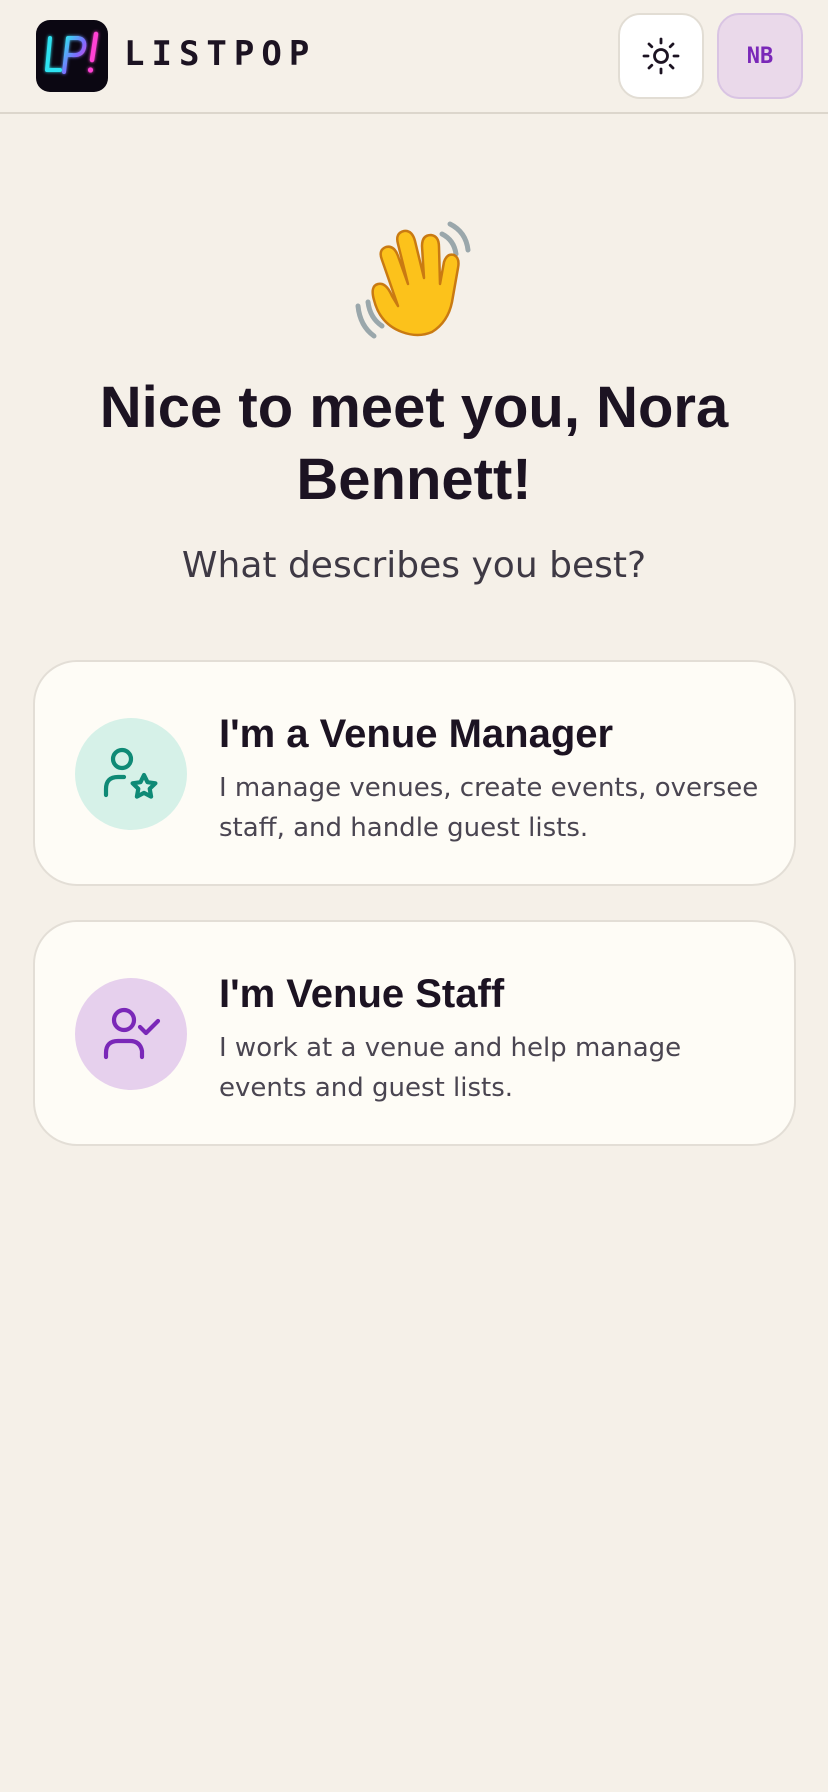  What do you see at coordinates (760, 56) in the screenshot?
I see `user-avatar-button: NB` at bounding box center [760, 56].